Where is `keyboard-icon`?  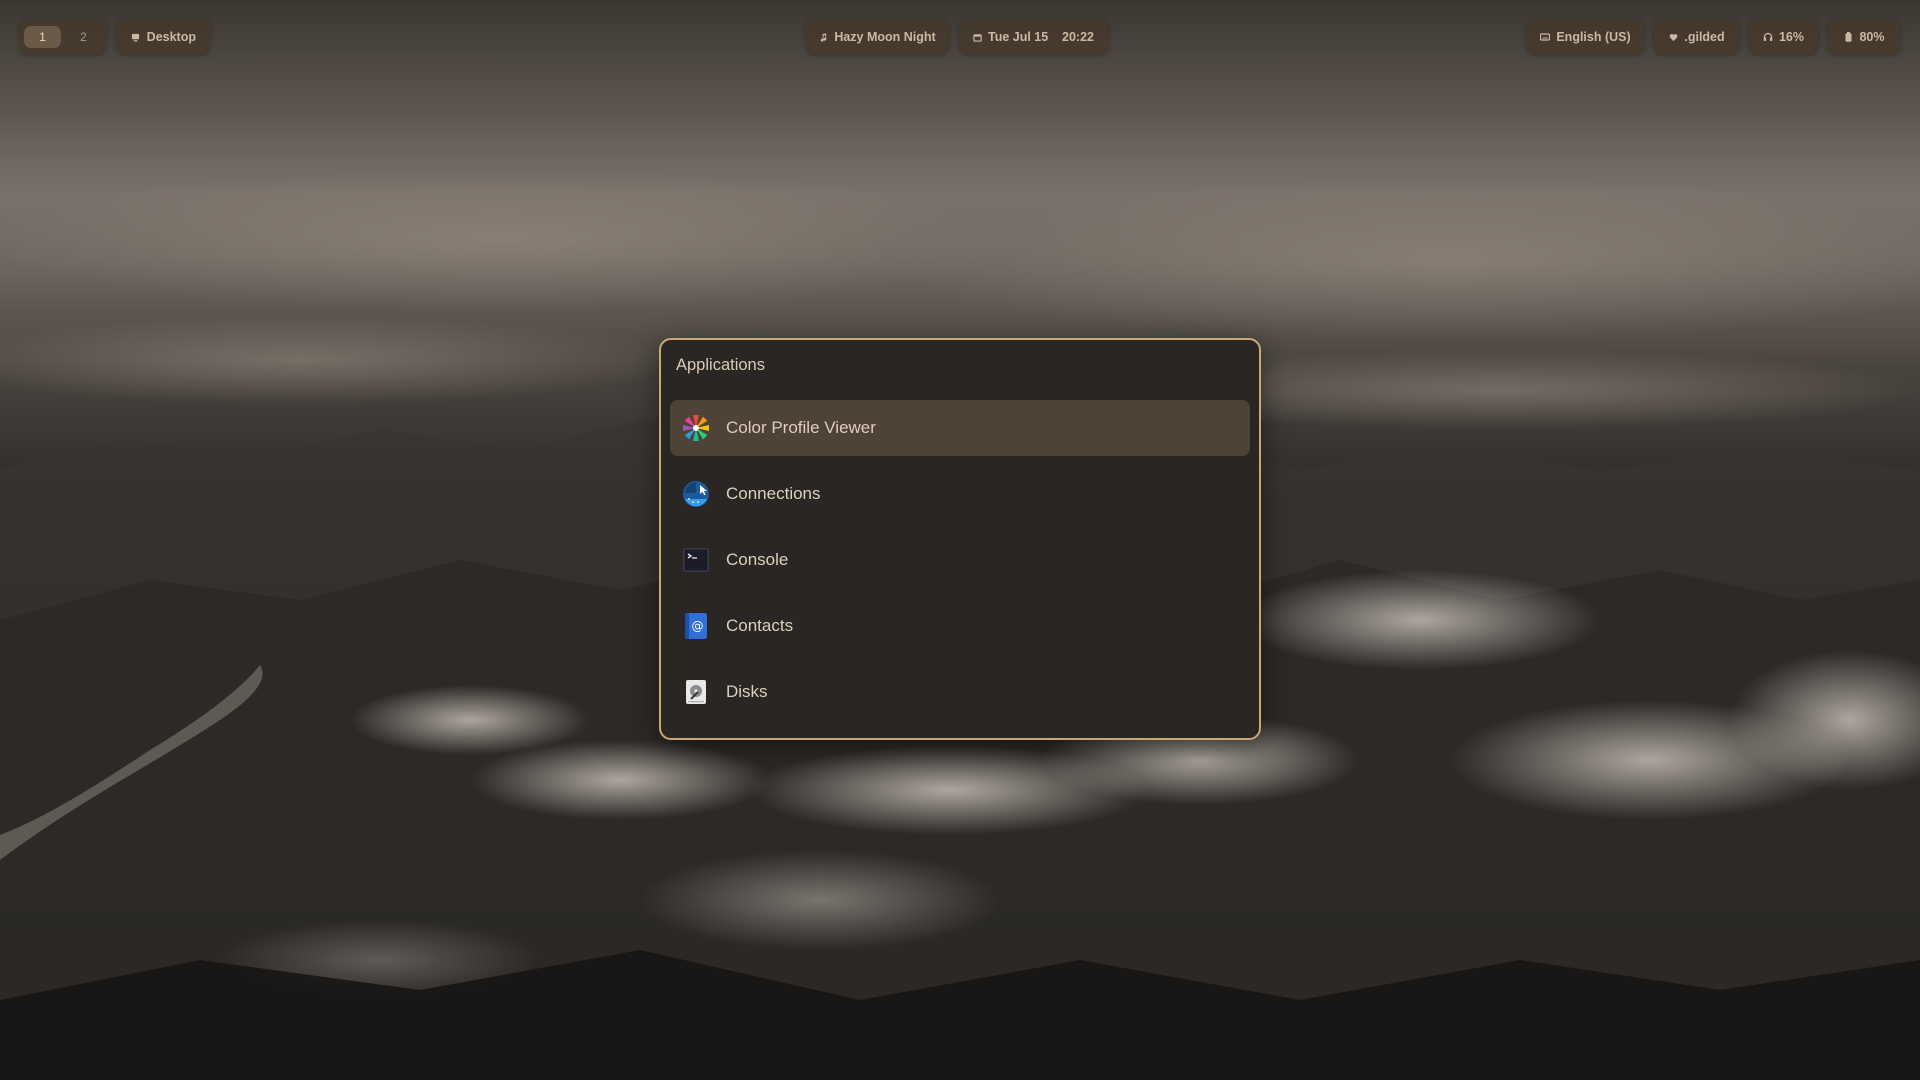
keyboard-icon is located at coordinates (1545, 37).